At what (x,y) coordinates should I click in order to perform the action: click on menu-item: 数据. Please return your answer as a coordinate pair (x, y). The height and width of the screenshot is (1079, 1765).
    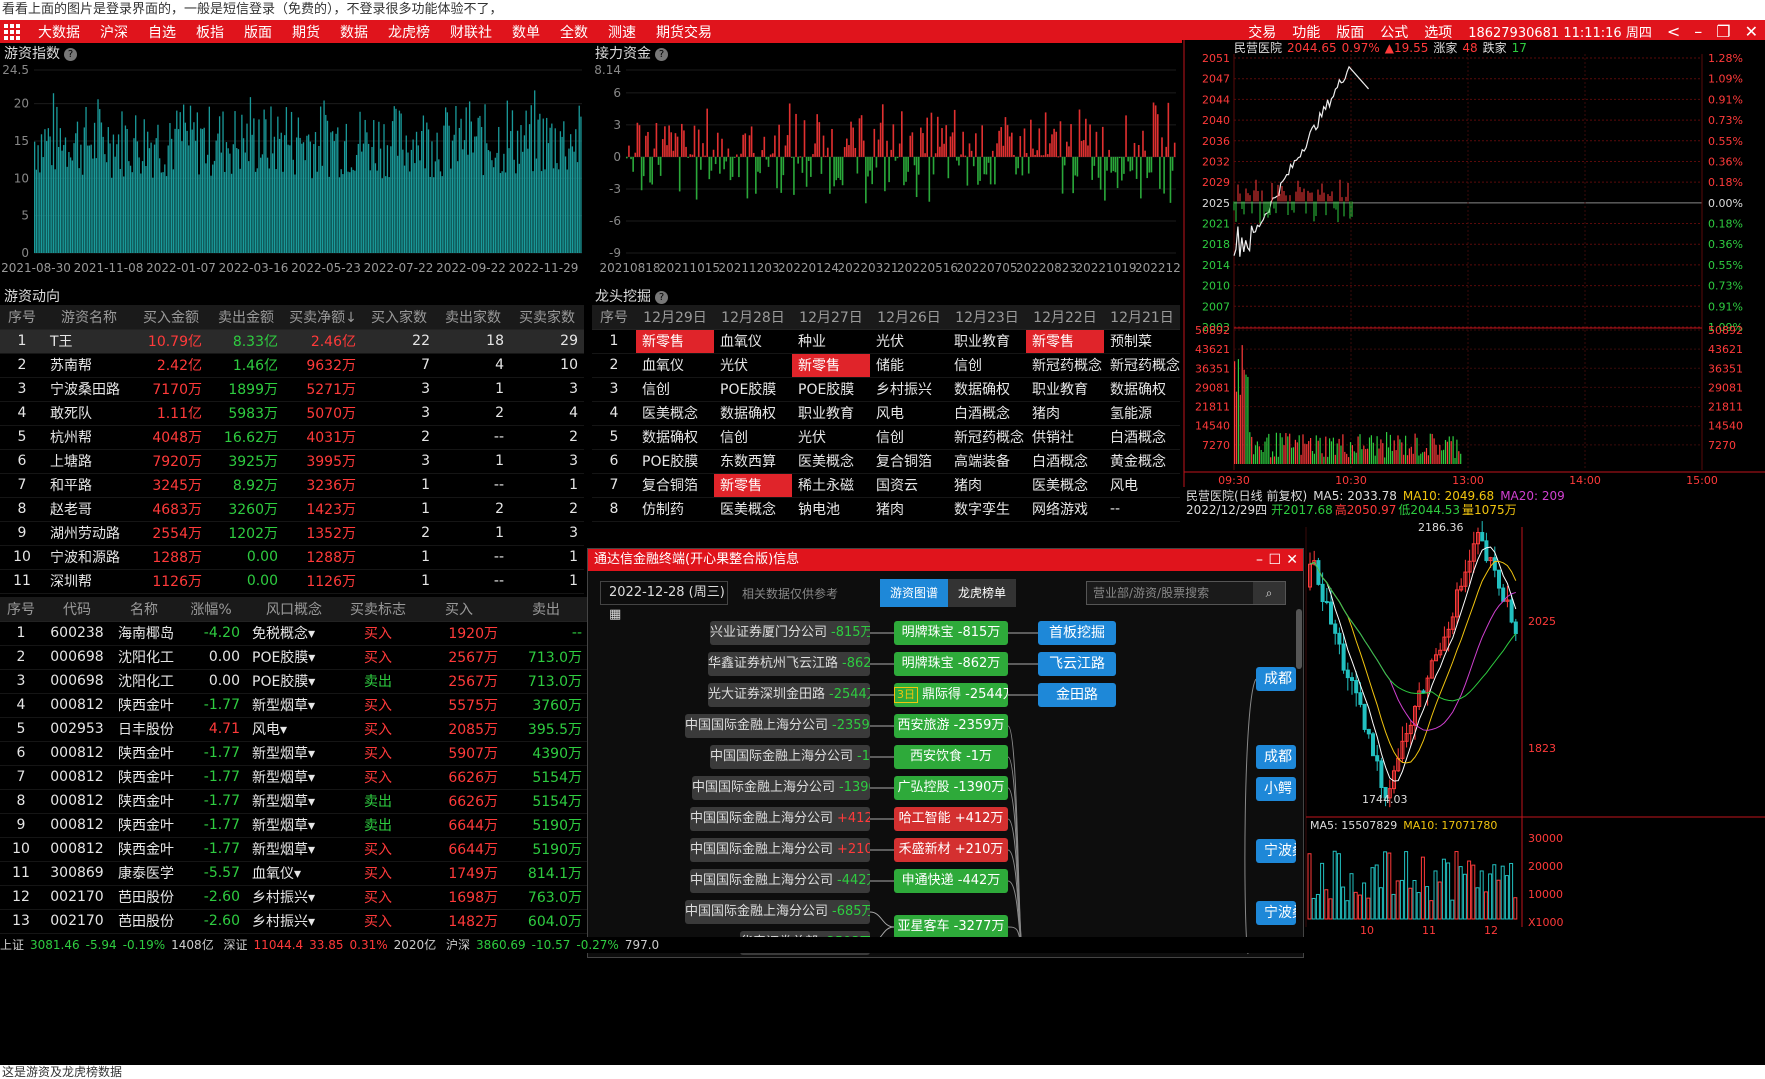
    Looking at the image, I should click on (354, 32).